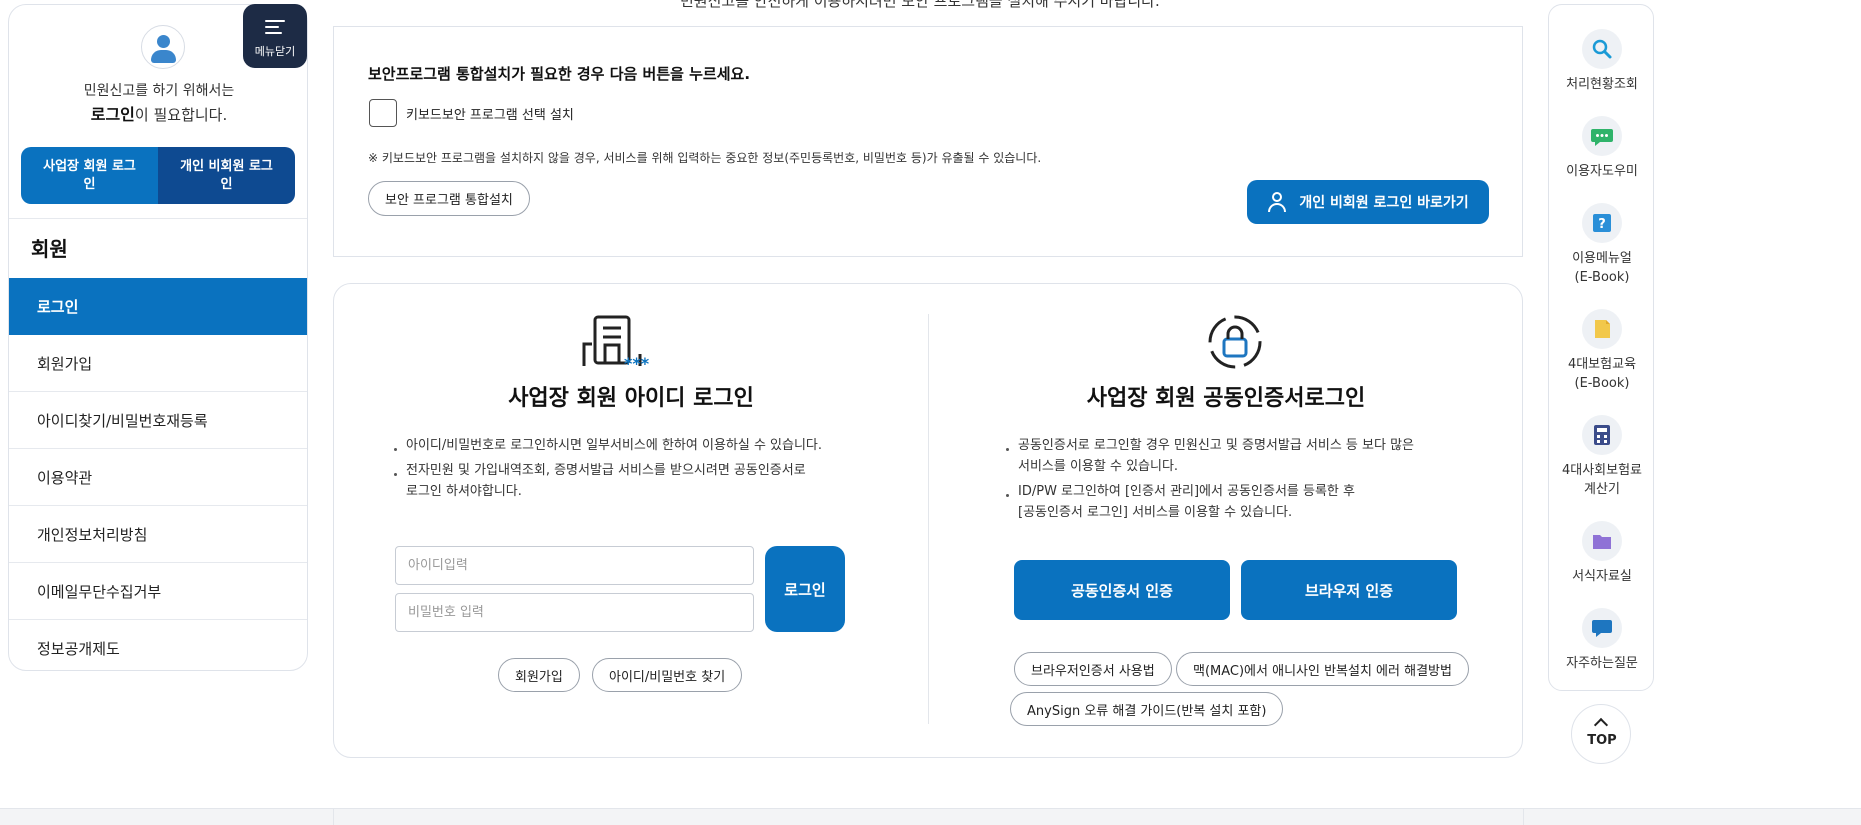 Image resolution: width=1861 pixels, height=825 pixels. I want to click on keyboard-security-checkbox, so click(383, 113).